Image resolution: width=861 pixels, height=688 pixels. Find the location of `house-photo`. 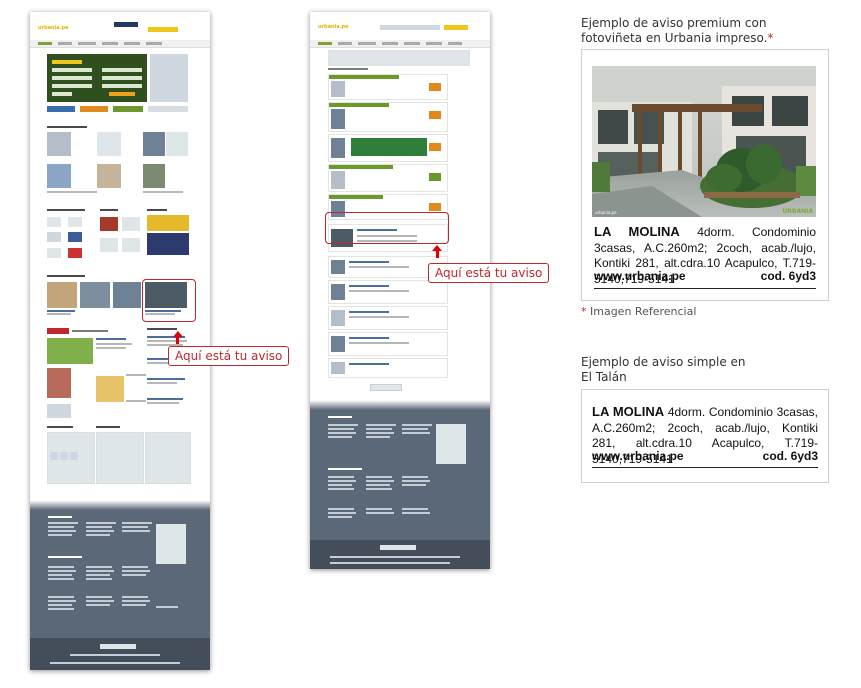

house-photo is located at coordinates (704, 141).